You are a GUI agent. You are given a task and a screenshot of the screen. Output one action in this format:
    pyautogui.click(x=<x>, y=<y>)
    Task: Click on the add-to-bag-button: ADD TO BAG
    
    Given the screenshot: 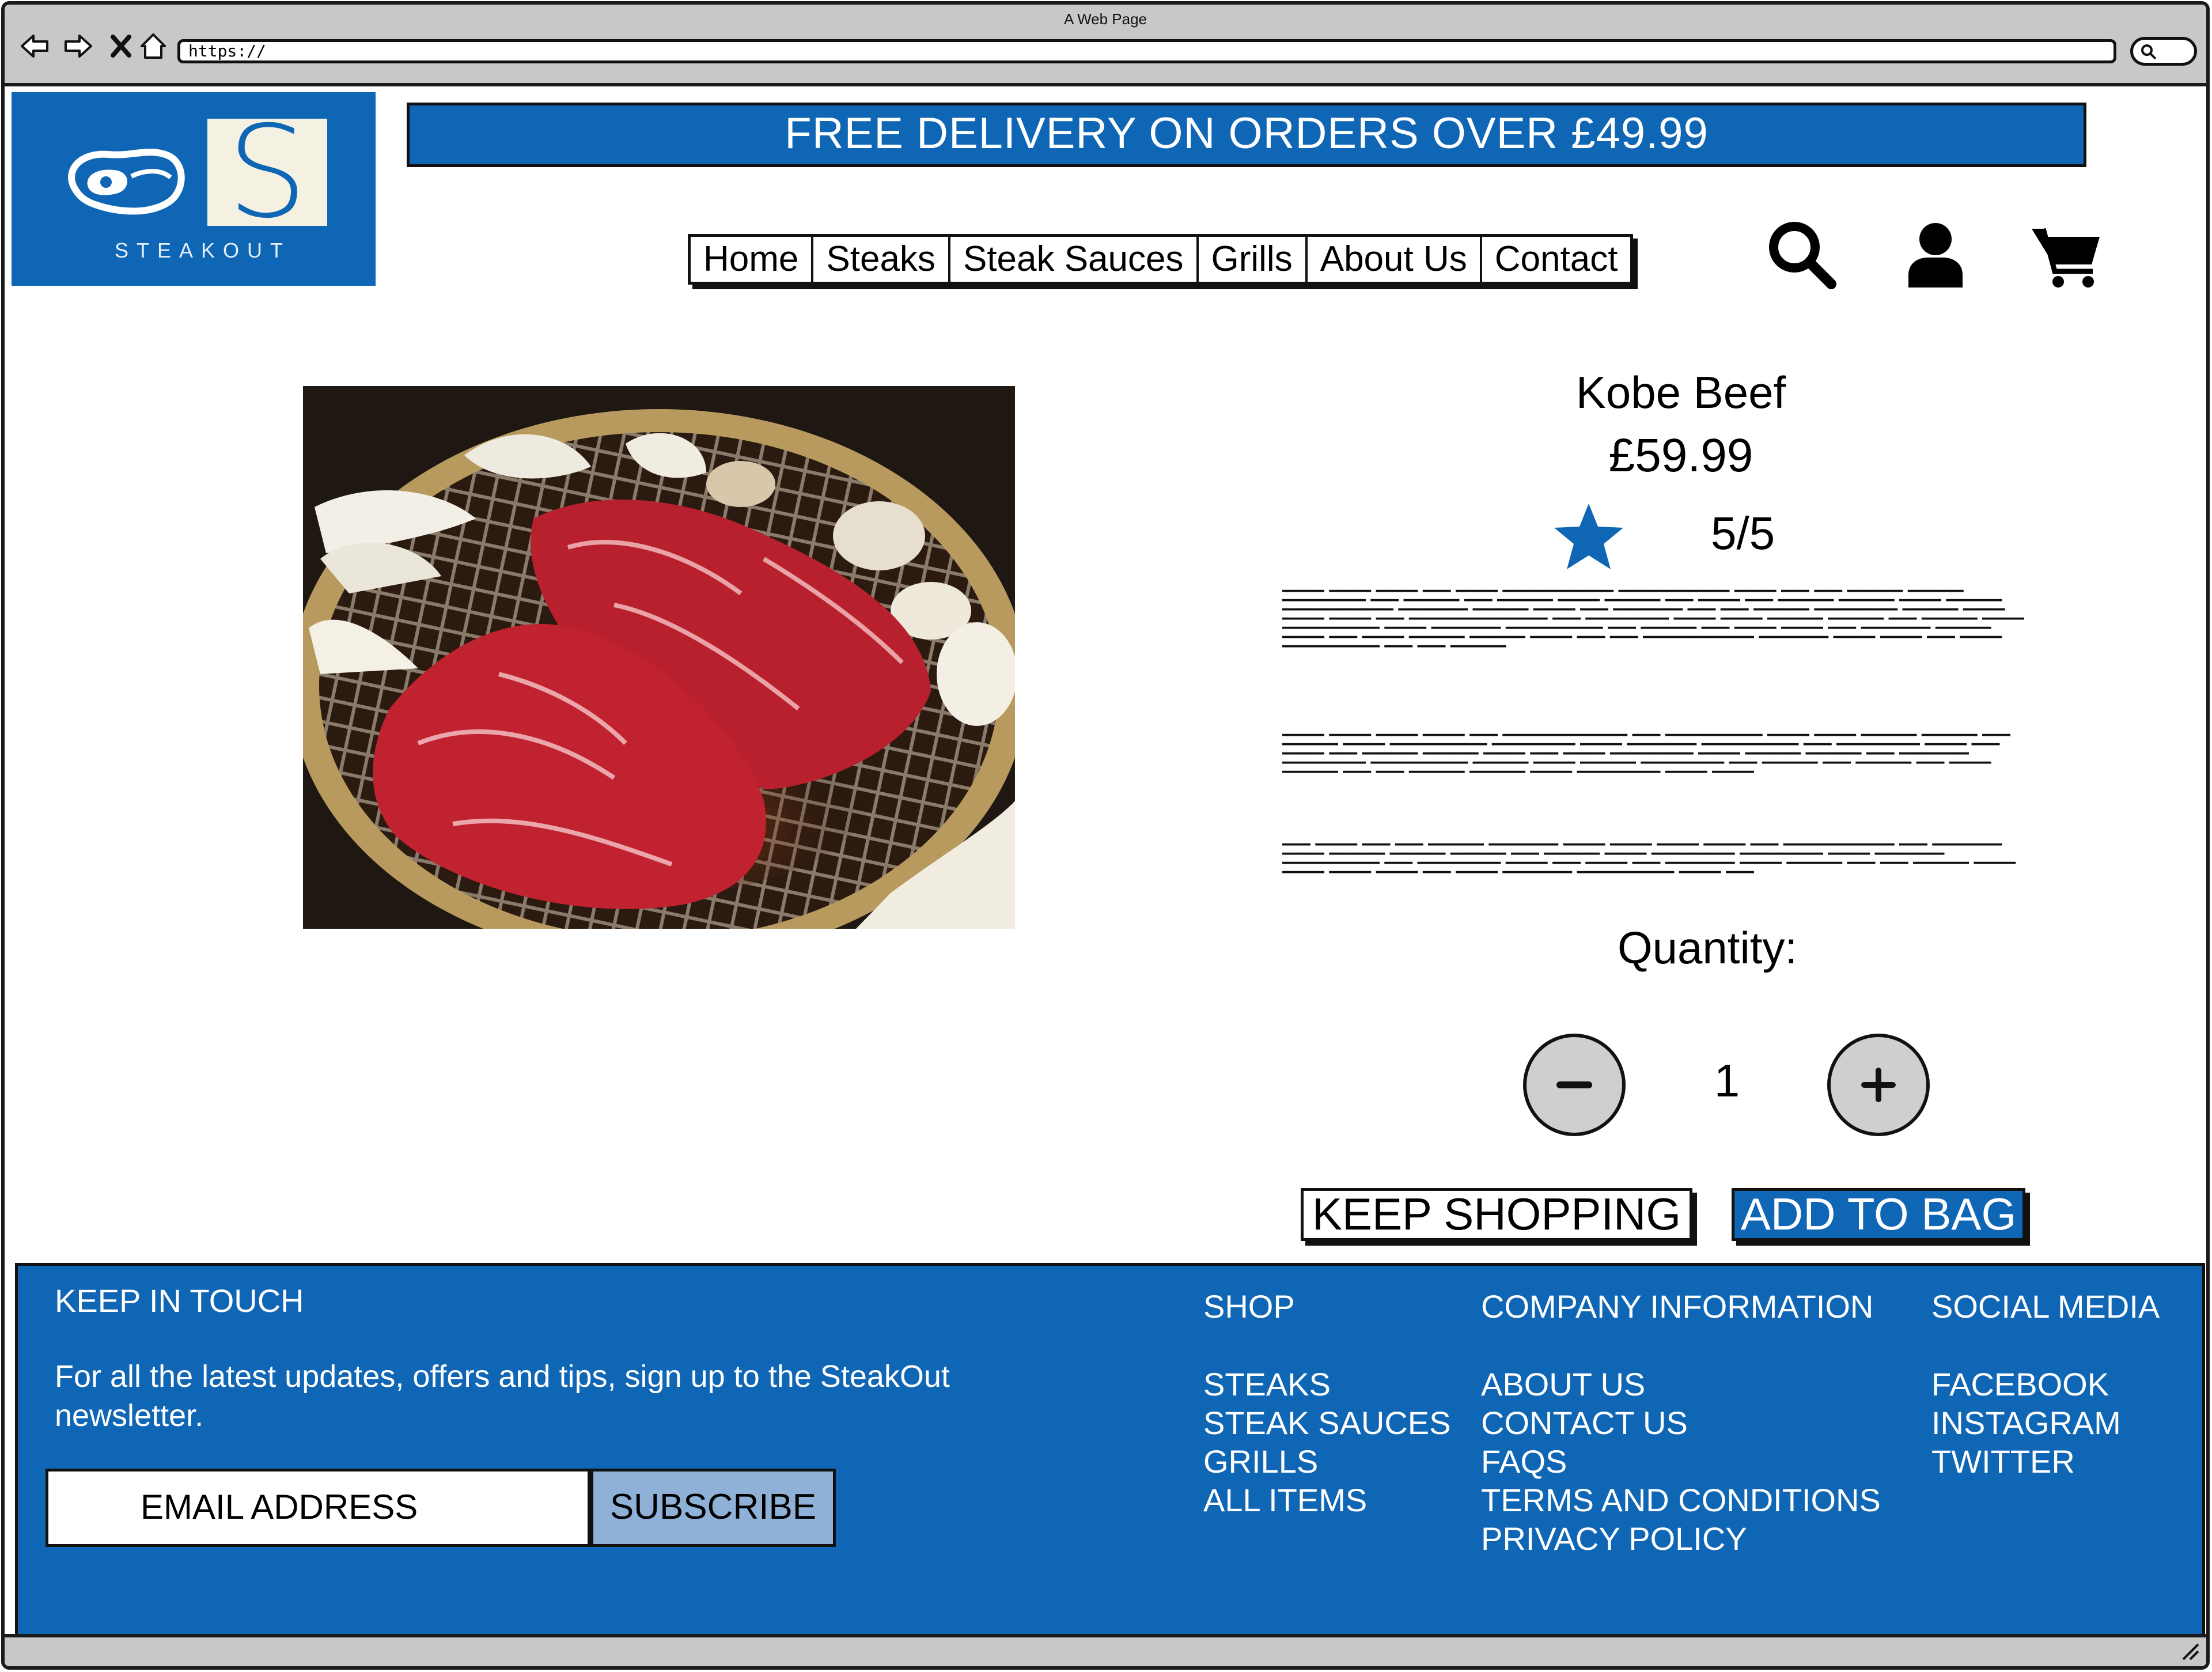 What is the action you would take?
    pyautogui.click(x=1878, y=1214)
    